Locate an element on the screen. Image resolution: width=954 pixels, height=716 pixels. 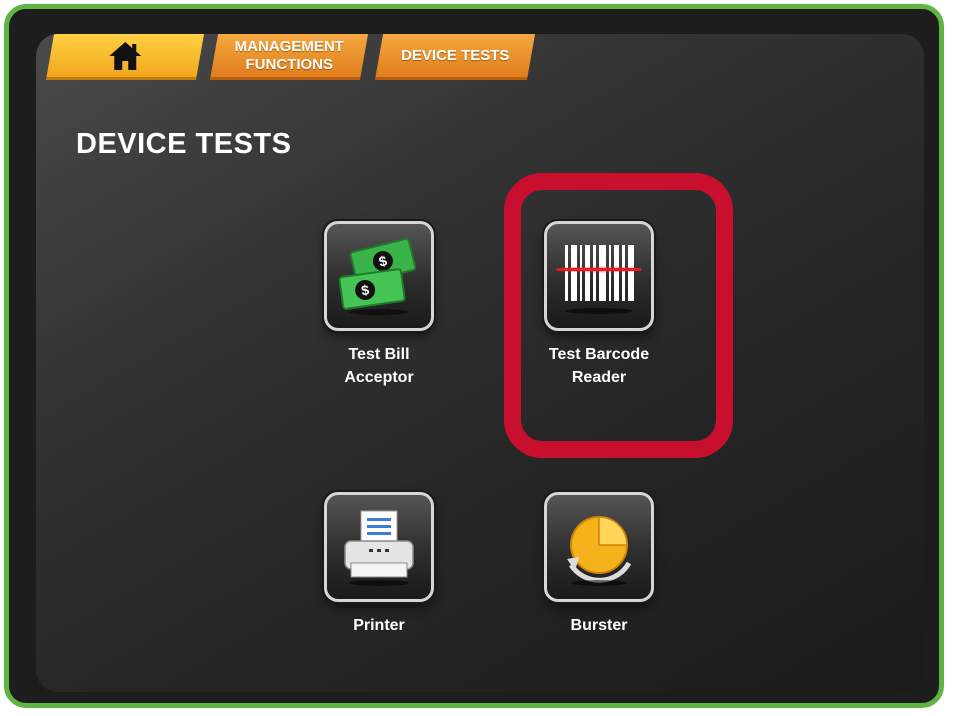
tab-management-label: MANAGEMENT FUNCTIONS is located at coordinates (289, 55).